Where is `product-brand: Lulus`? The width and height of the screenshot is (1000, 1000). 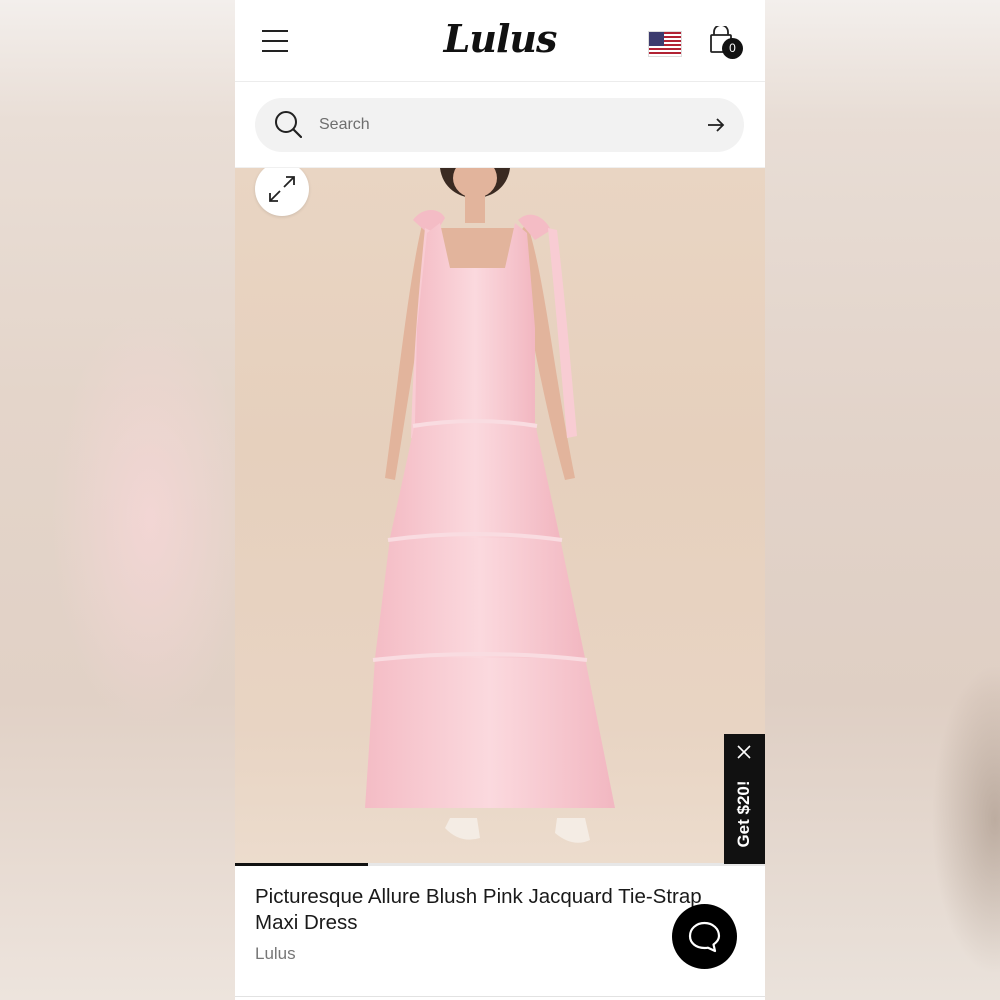 product-brand: Lulus is located at coordinates (275, 954).